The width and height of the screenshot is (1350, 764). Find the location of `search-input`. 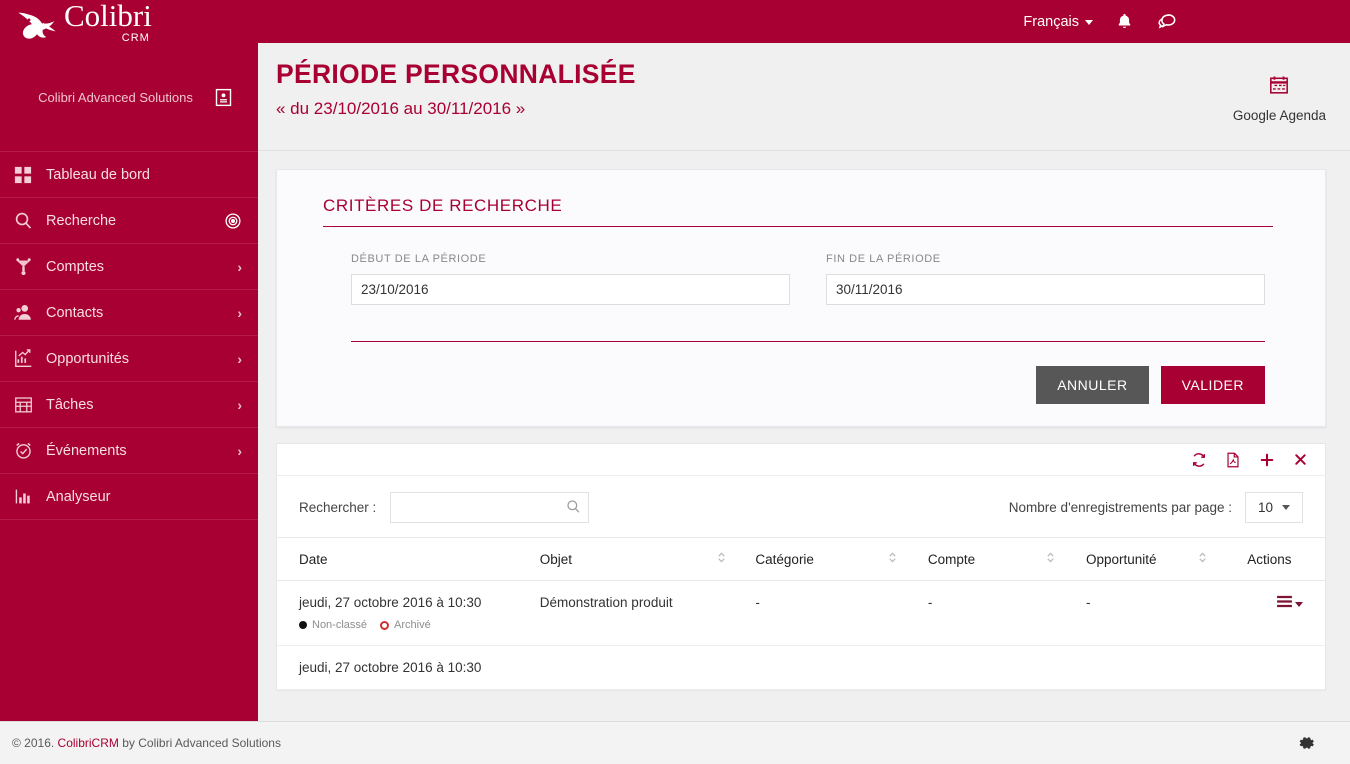

search-input is located at coordinates (490, 507).